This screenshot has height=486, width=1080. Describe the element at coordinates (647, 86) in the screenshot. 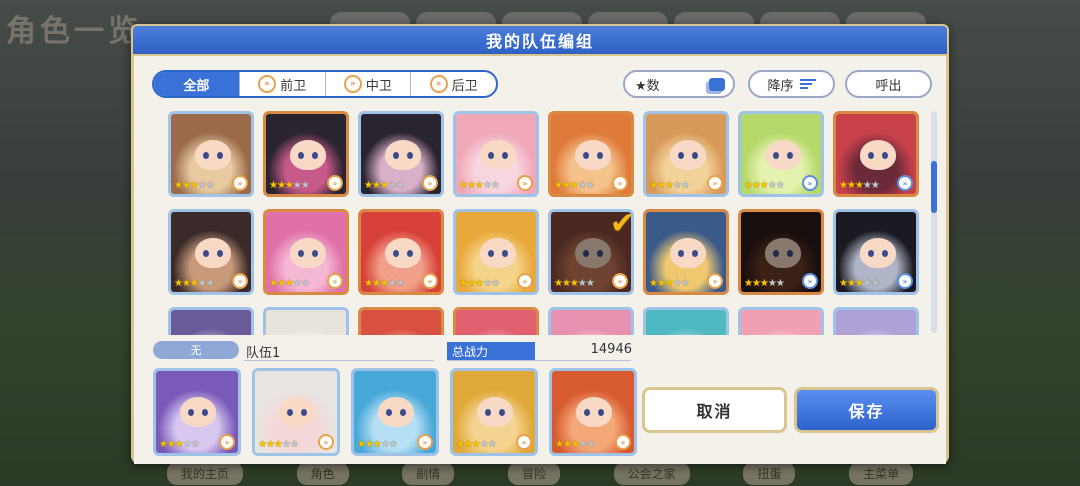

I see `sort-key-label: ★数` at that location.